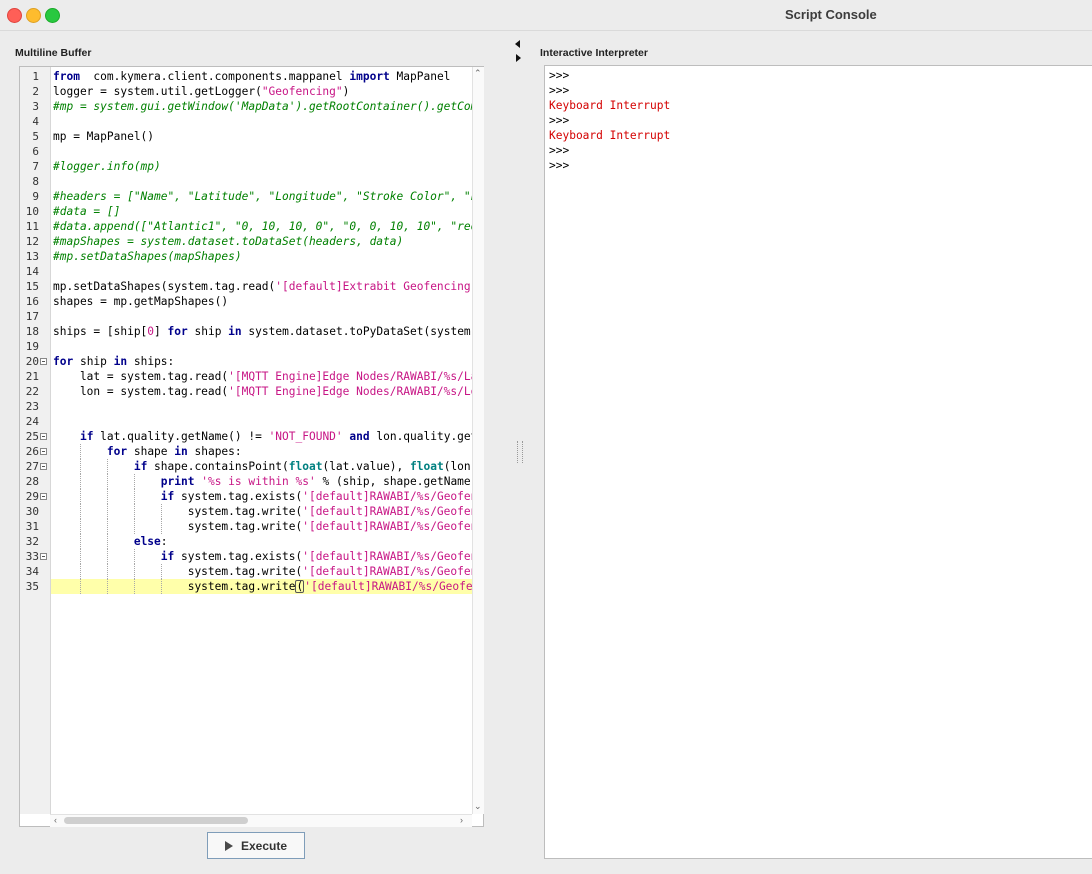  Describe the element at coordinates (55, 820) in the screenshot. I see `scroll-left-icon: ‹` at that location.